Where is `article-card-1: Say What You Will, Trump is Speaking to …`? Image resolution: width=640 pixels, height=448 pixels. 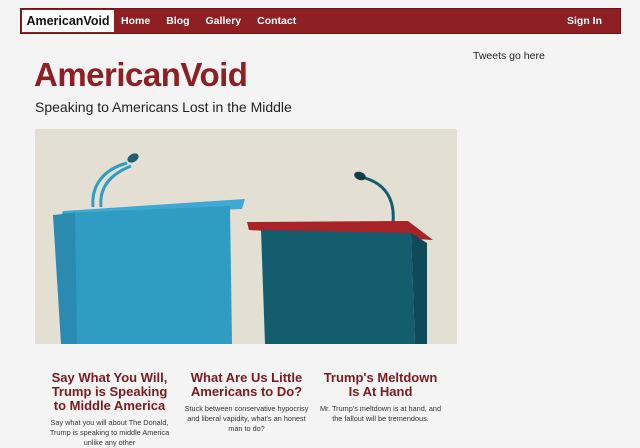 article-card-1: Say What You Will, Trump is Speaking to … is located at coordinates (109, 409).